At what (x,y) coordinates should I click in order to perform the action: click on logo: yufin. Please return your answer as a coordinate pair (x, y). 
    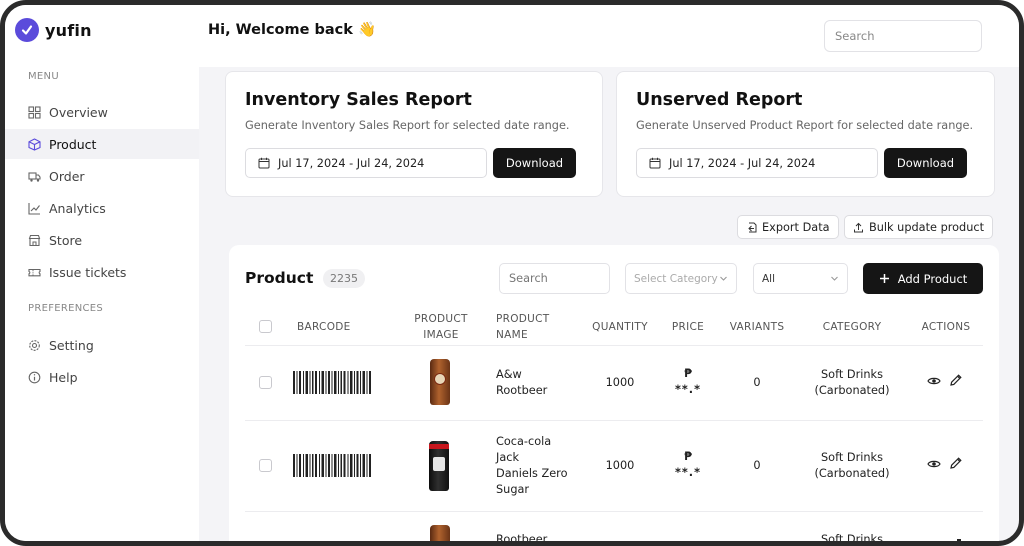
    Looking at the image, I should click on (53, 30).